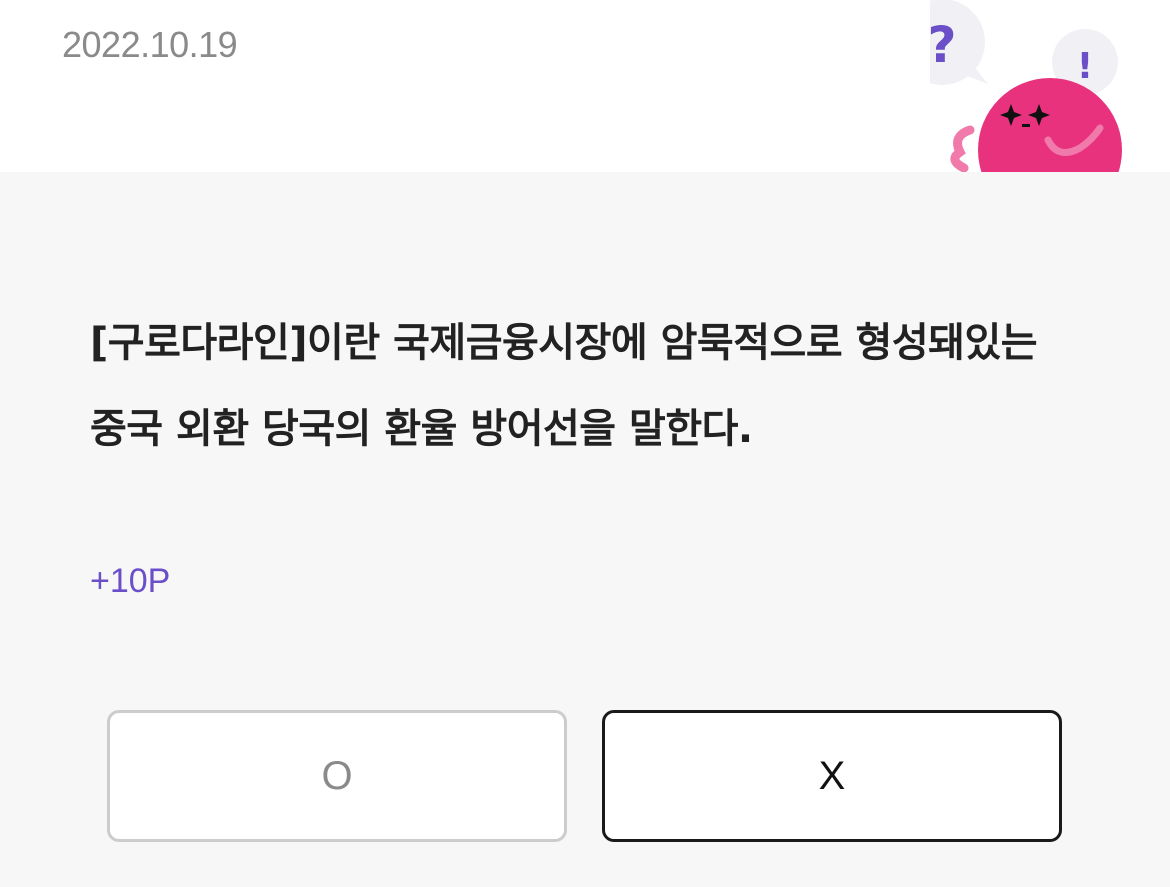 This screenshot has width=1170, height=887. I want to click on mascot-illustration: ? !, so click(1030, 86).